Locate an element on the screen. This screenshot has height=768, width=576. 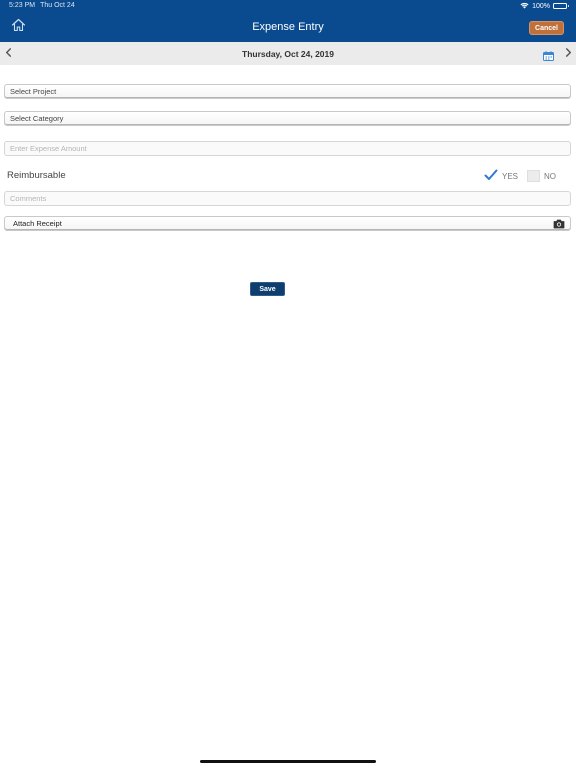
select-project-dropdown: Select Project is located at coordinates (287, 91).